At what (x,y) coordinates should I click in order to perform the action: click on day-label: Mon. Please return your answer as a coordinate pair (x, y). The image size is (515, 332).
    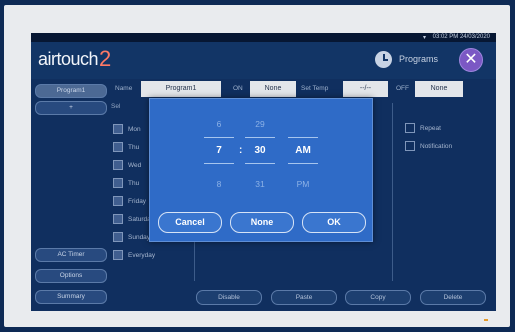
    Looking at the image, I should click on (134, 129).